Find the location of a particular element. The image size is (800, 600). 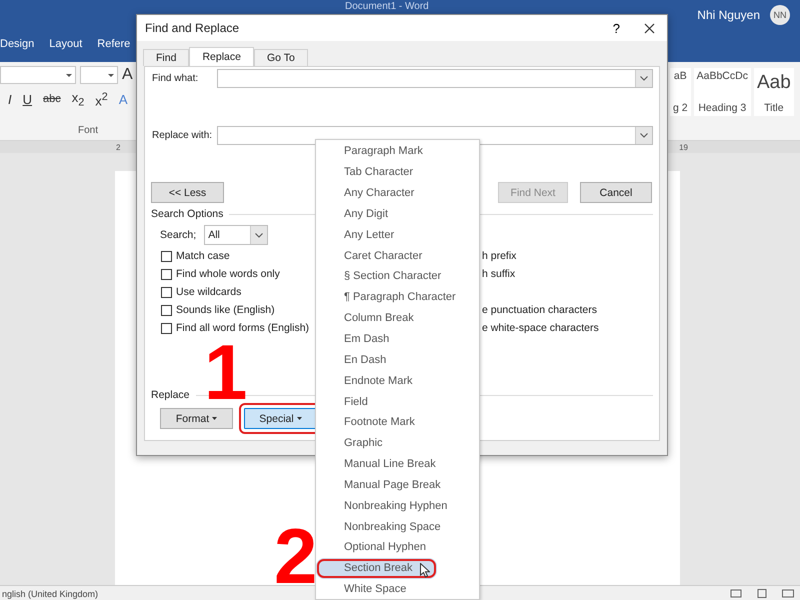

underline-button: U is located at coordinates (27, 99).